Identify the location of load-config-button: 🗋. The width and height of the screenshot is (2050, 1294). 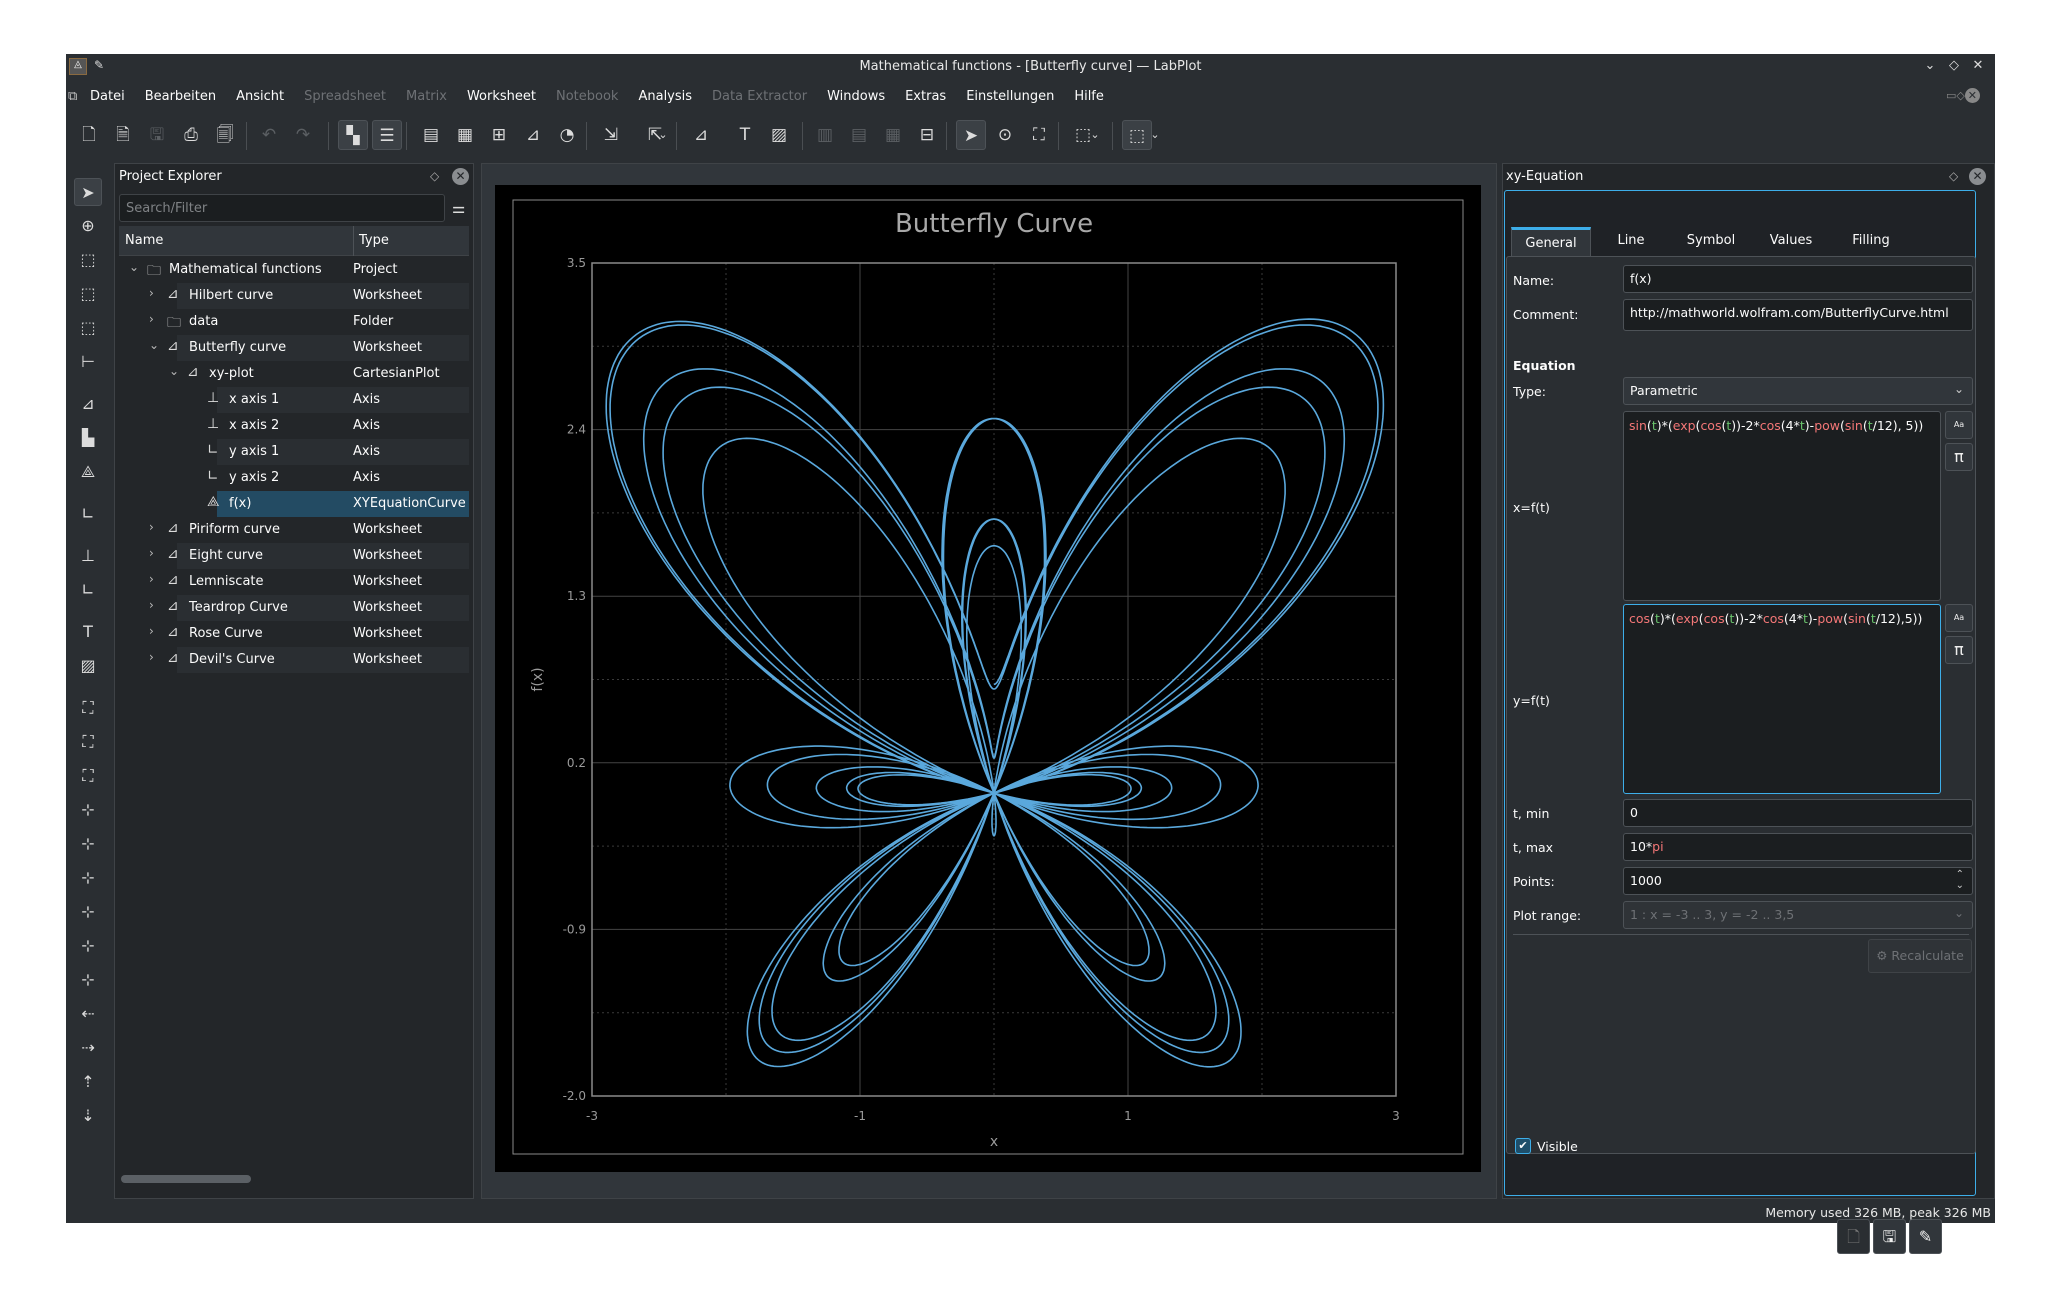
(1853, 1236).